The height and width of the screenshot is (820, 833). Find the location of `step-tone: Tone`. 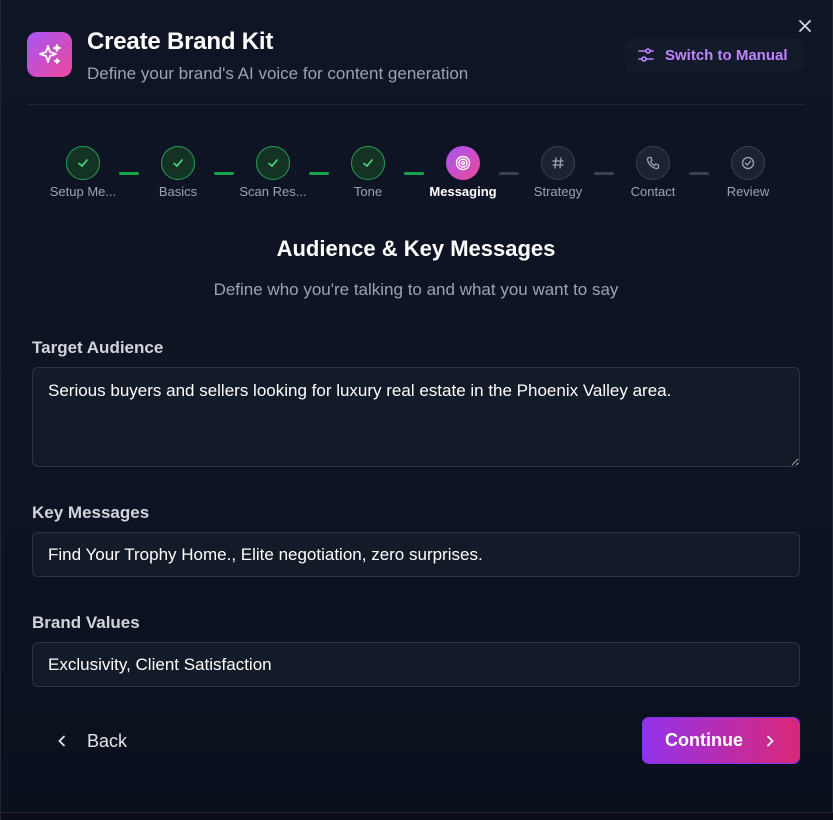

step-tone: Tone is located at coordinates (368, 172).